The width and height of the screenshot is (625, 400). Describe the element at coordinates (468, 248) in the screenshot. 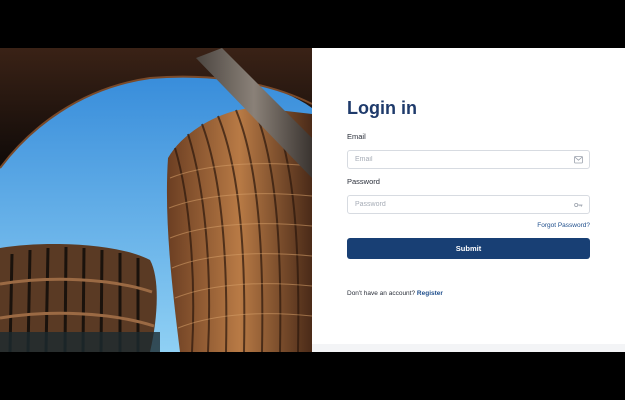

I see `submit-button: Submit` at that location.